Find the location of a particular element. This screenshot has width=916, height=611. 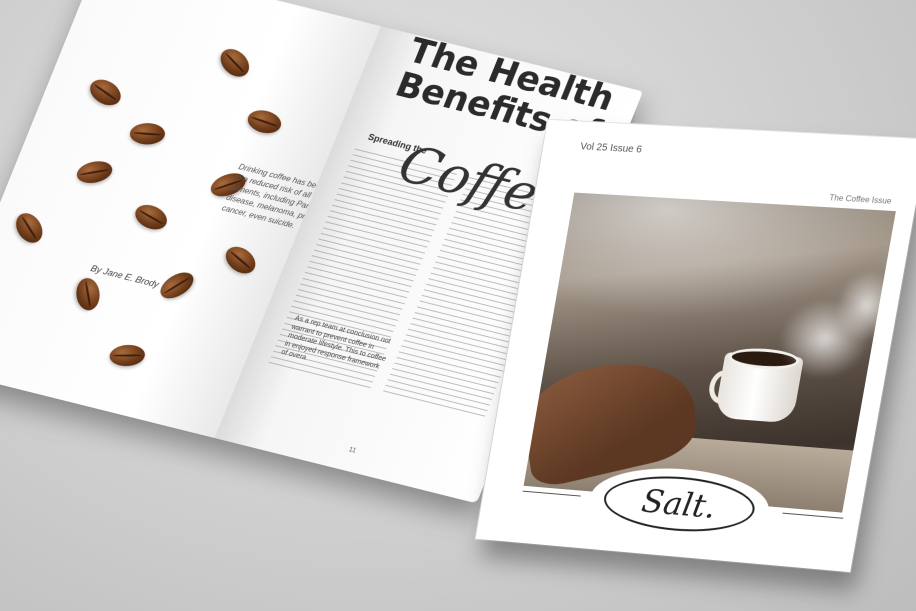

issue-label: Vol 25 Issue 6 is located at coordinates (611, 148).